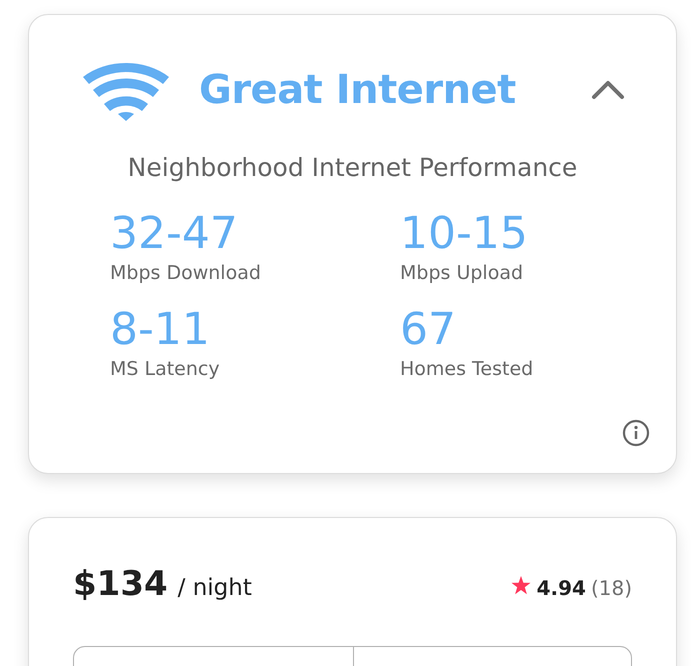 The image size is (700, 666). I want to click on stat-label: MS Latency, so click(165, 369).